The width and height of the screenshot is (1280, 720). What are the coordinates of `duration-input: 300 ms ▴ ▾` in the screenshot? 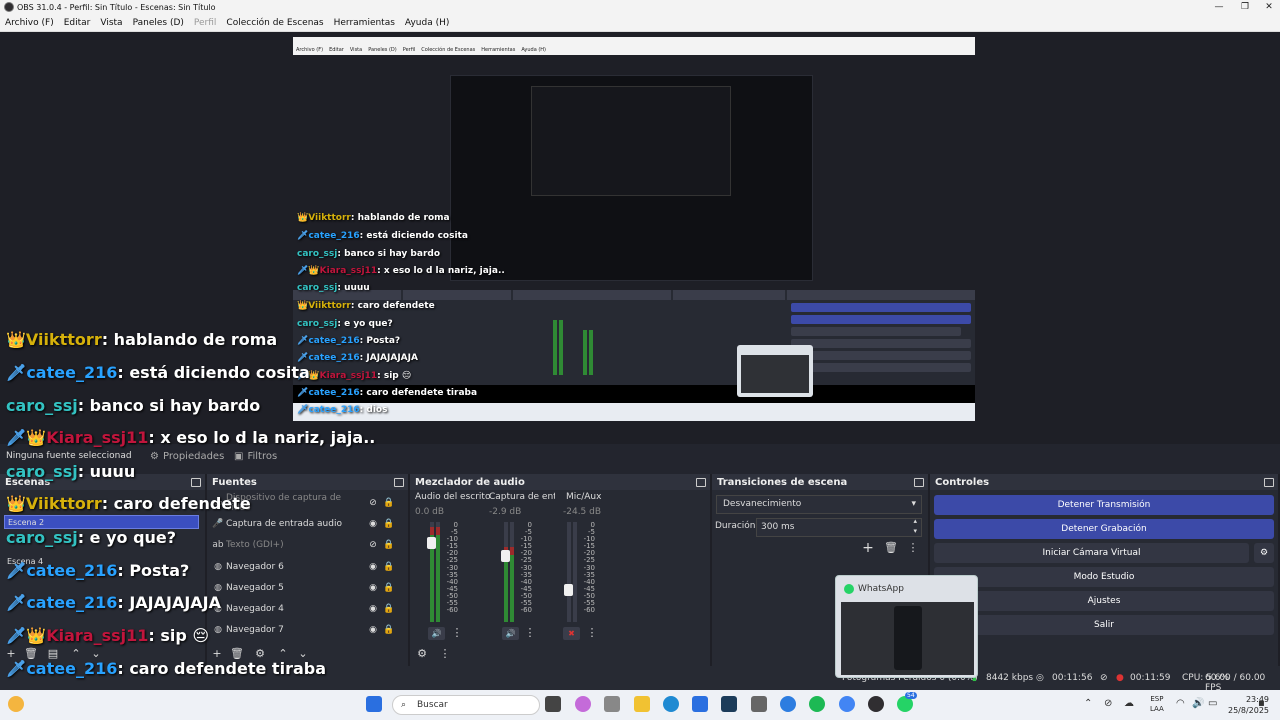 It's located at (839, 526).